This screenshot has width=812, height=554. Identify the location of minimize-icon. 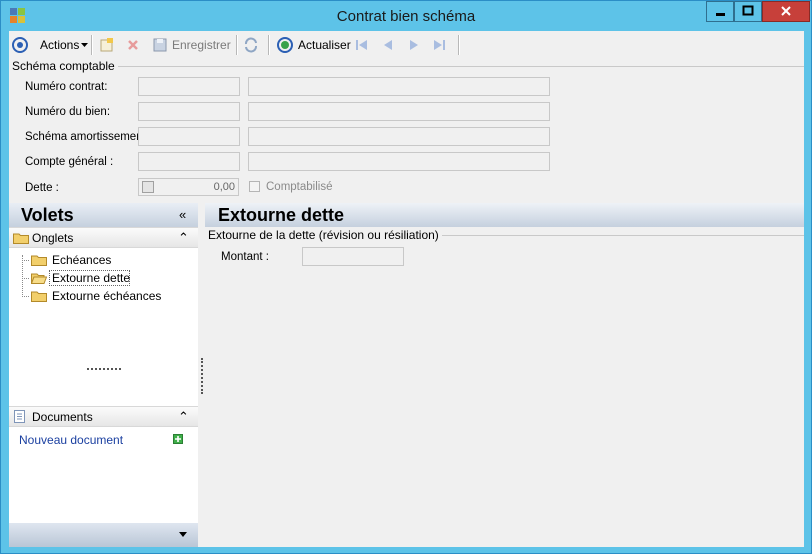
(720, 14).